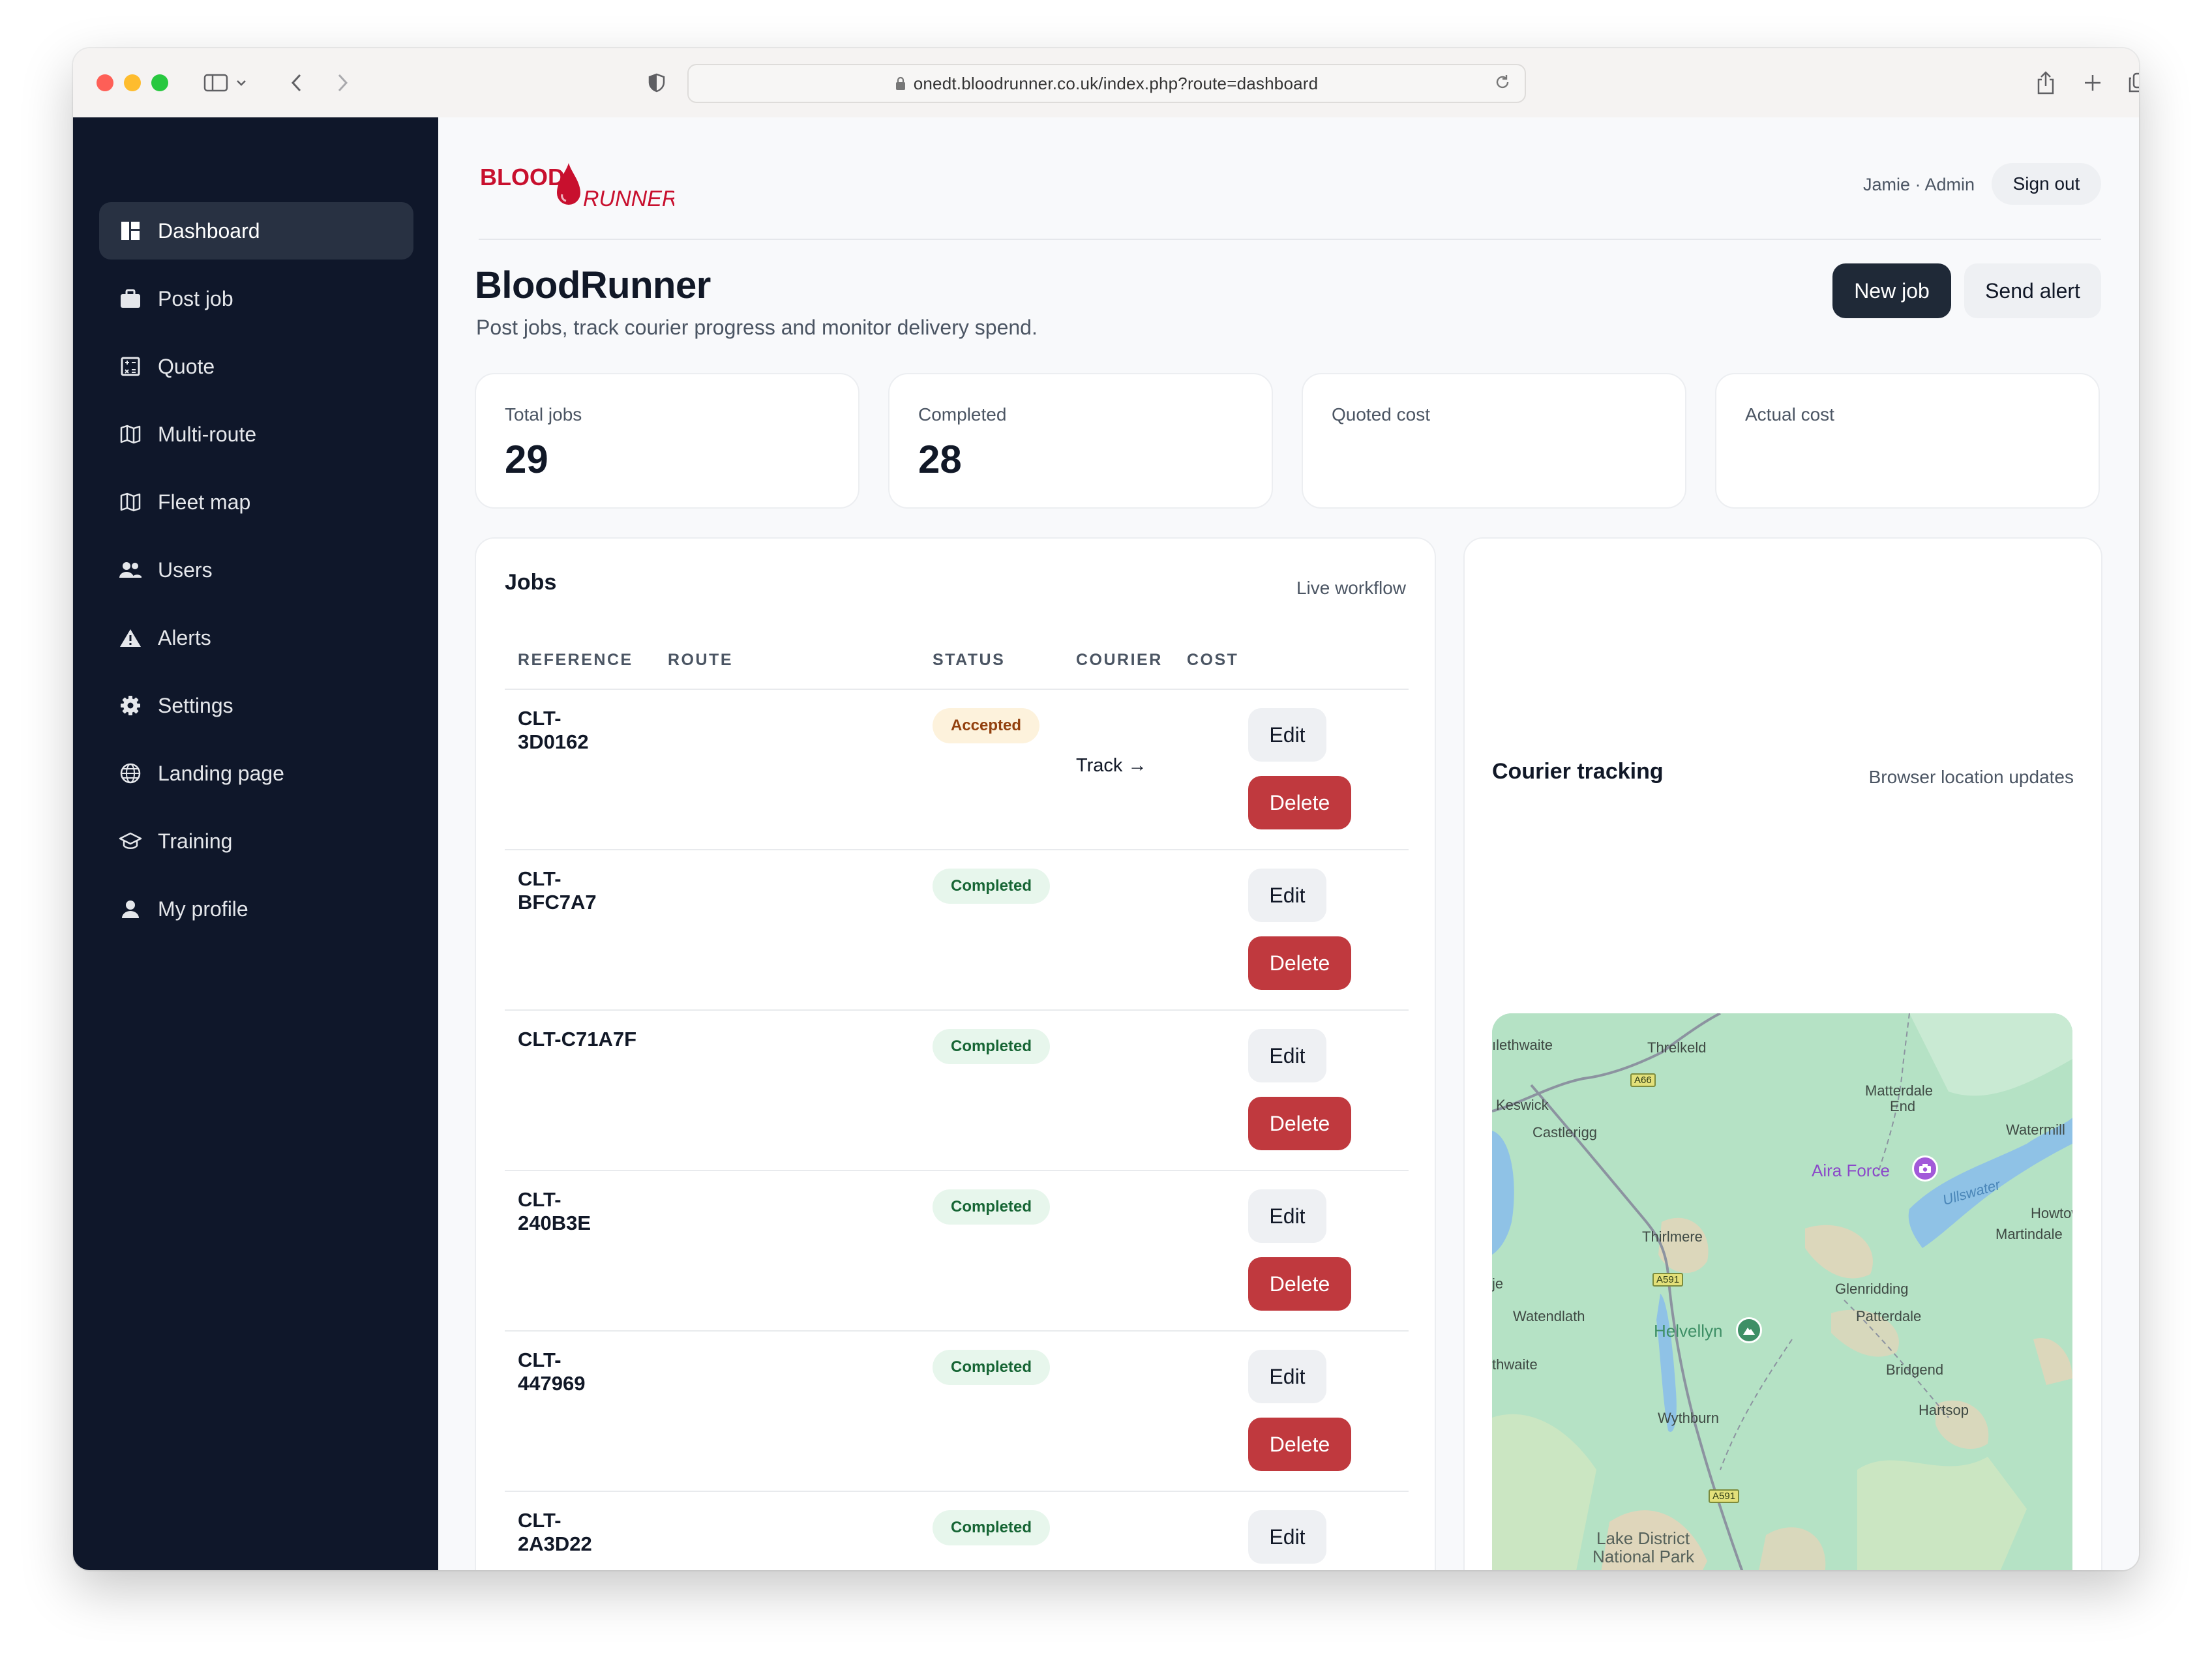 Image resolution: width=2212 pixels, height=1668 pixels. What do you see at coordinates (2035, 1130) in the screenshot?
I see `map-label: Watermill` at bounding box center [2035, 1130].